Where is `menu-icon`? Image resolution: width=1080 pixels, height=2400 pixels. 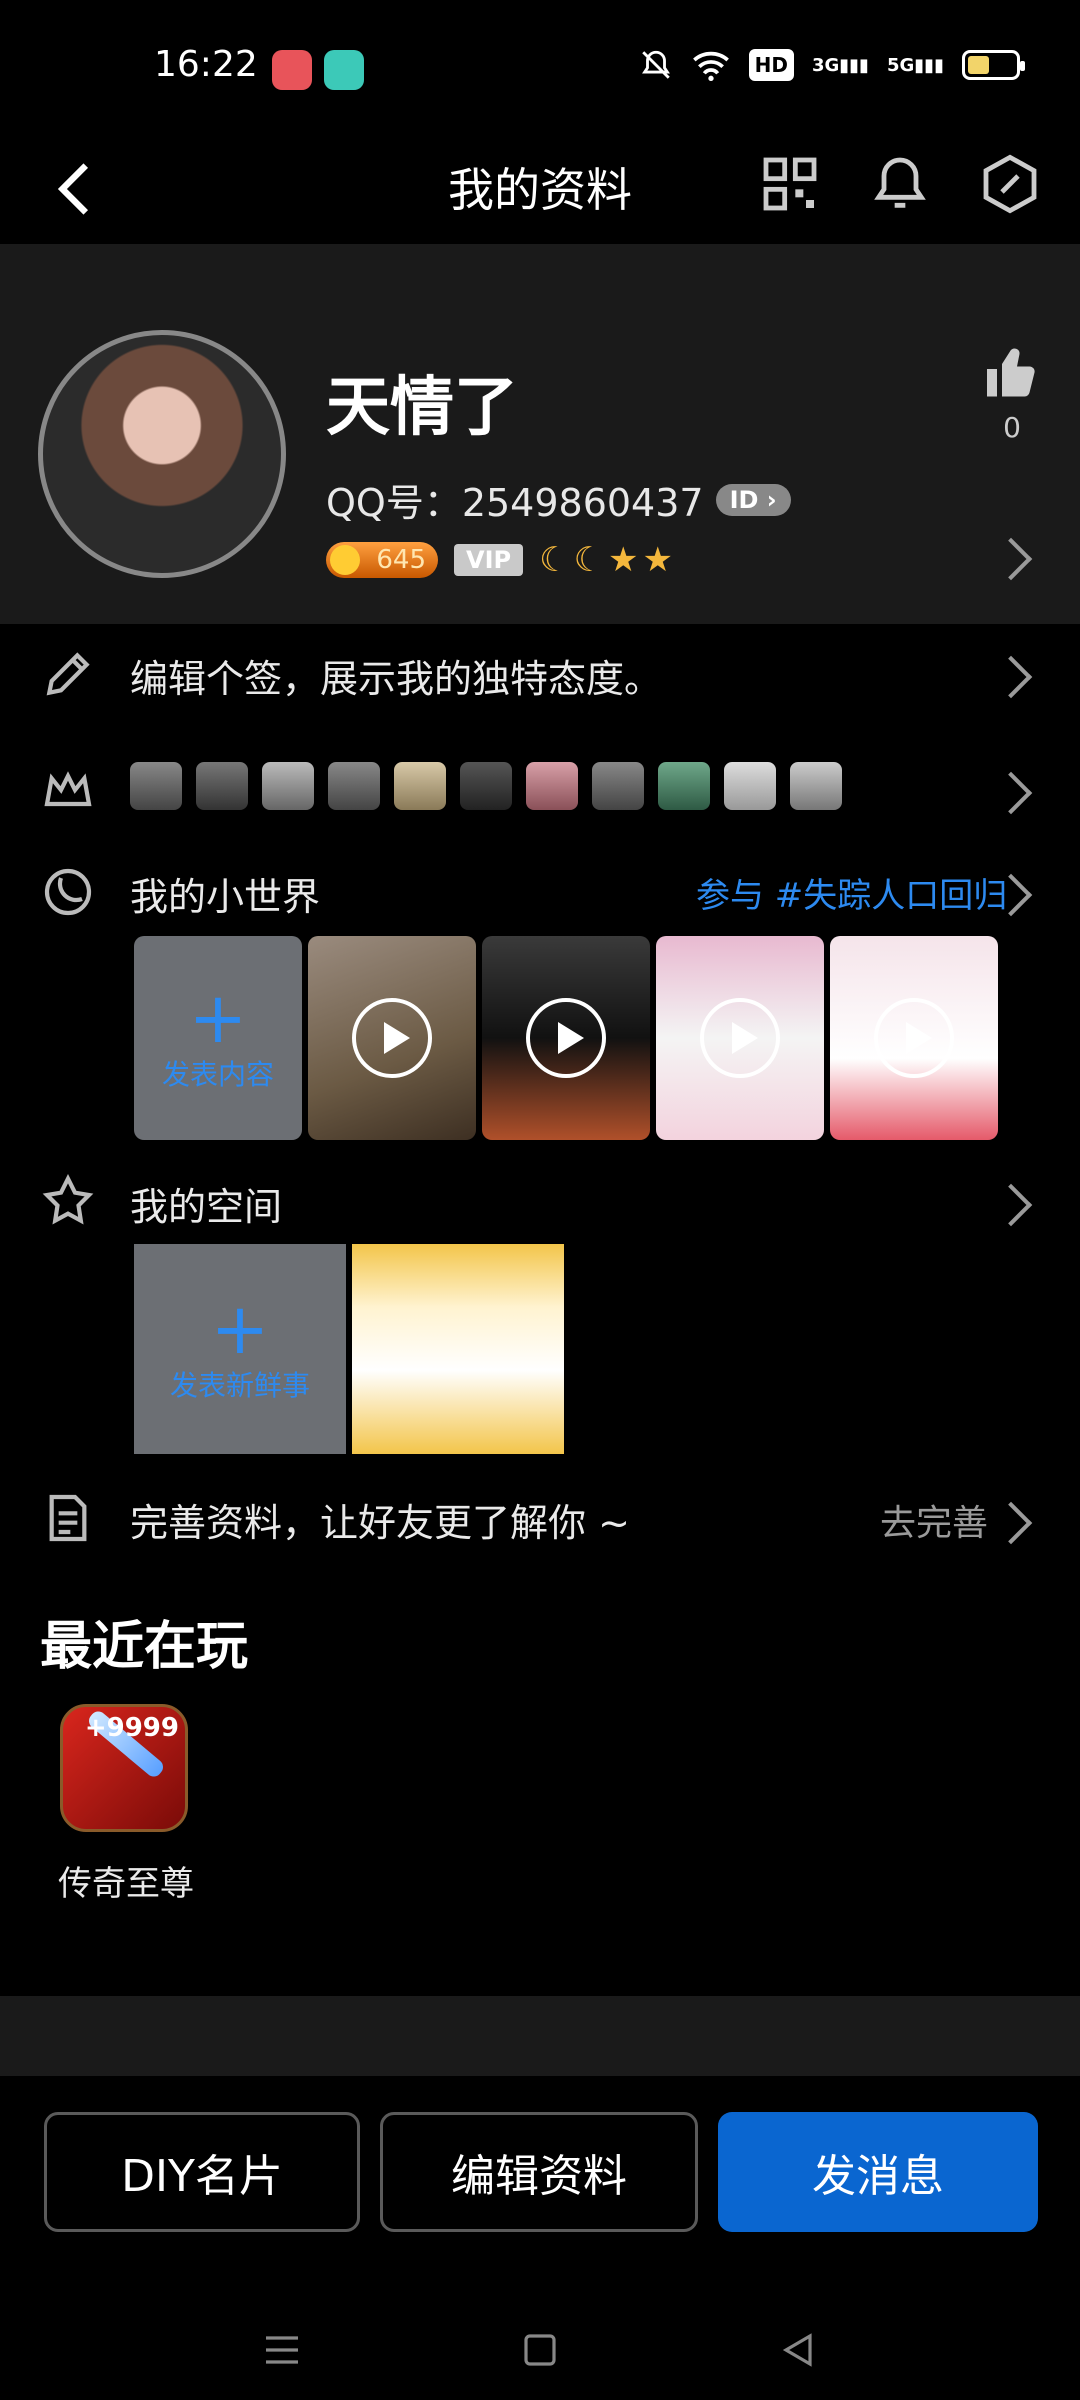 menu-icon is located at coordinates (282, 2350).